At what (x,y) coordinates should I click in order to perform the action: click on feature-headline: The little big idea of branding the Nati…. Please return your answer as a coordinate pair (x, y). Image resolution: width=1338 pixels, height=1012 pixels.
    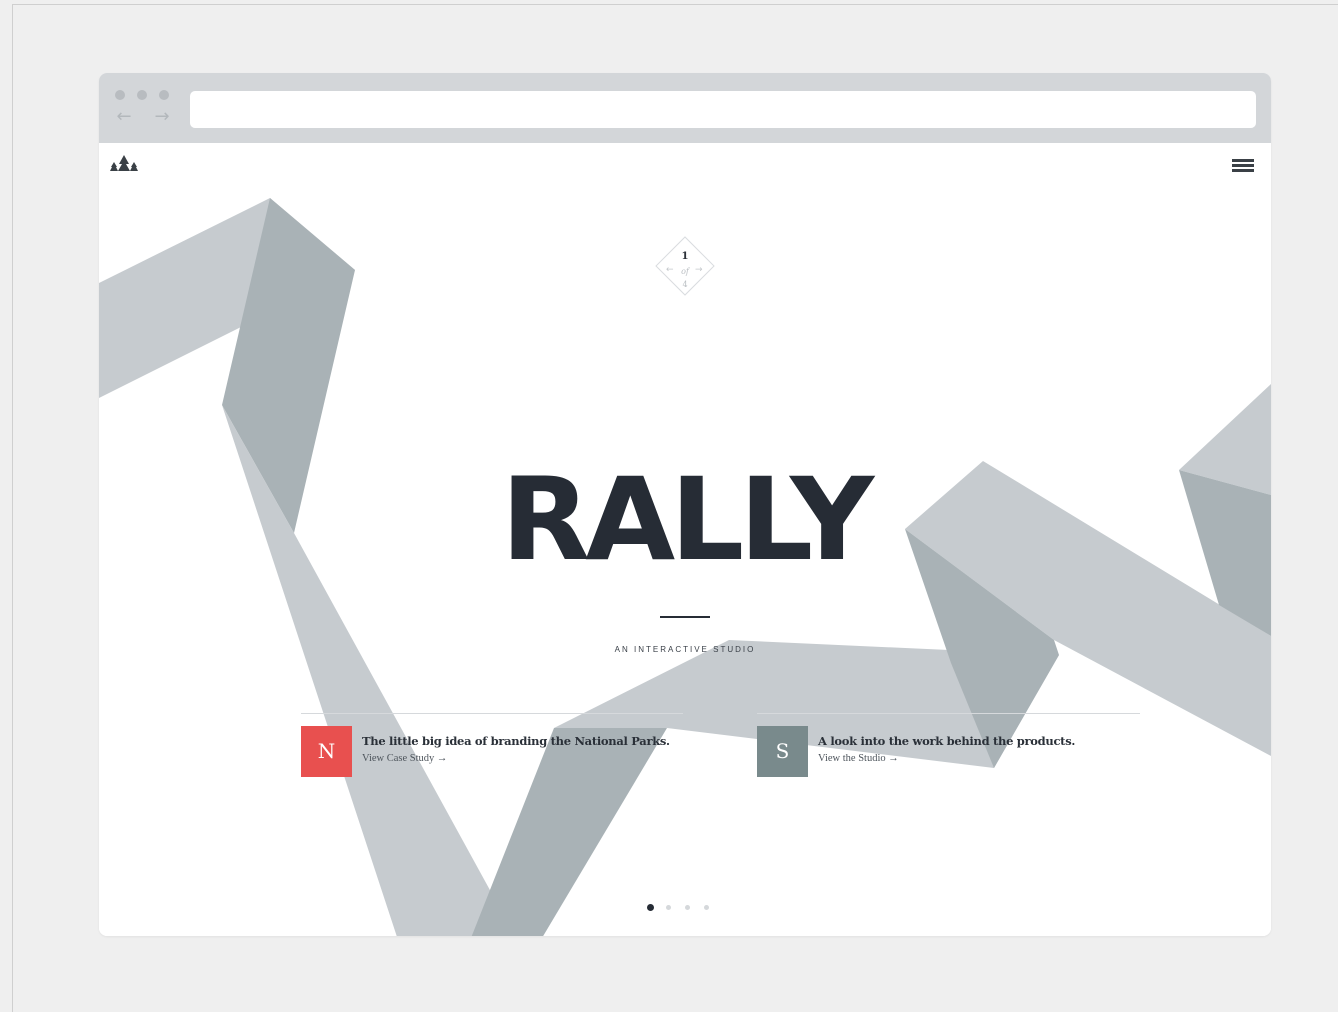
    Looking at the image, I should click on (516, 741).